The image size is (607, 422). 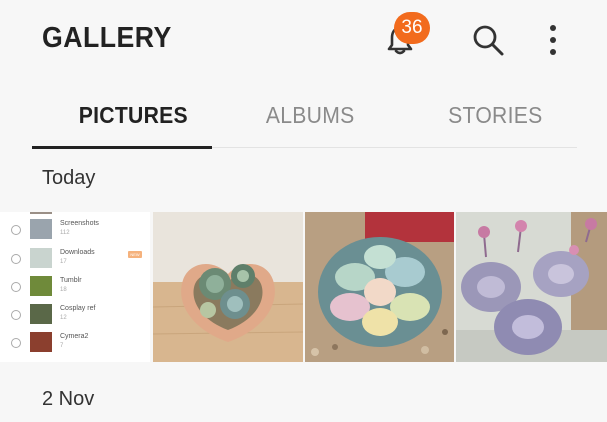 I want to click on album-list-item: Downloads 17 NEW, so click(x=75, y=259).